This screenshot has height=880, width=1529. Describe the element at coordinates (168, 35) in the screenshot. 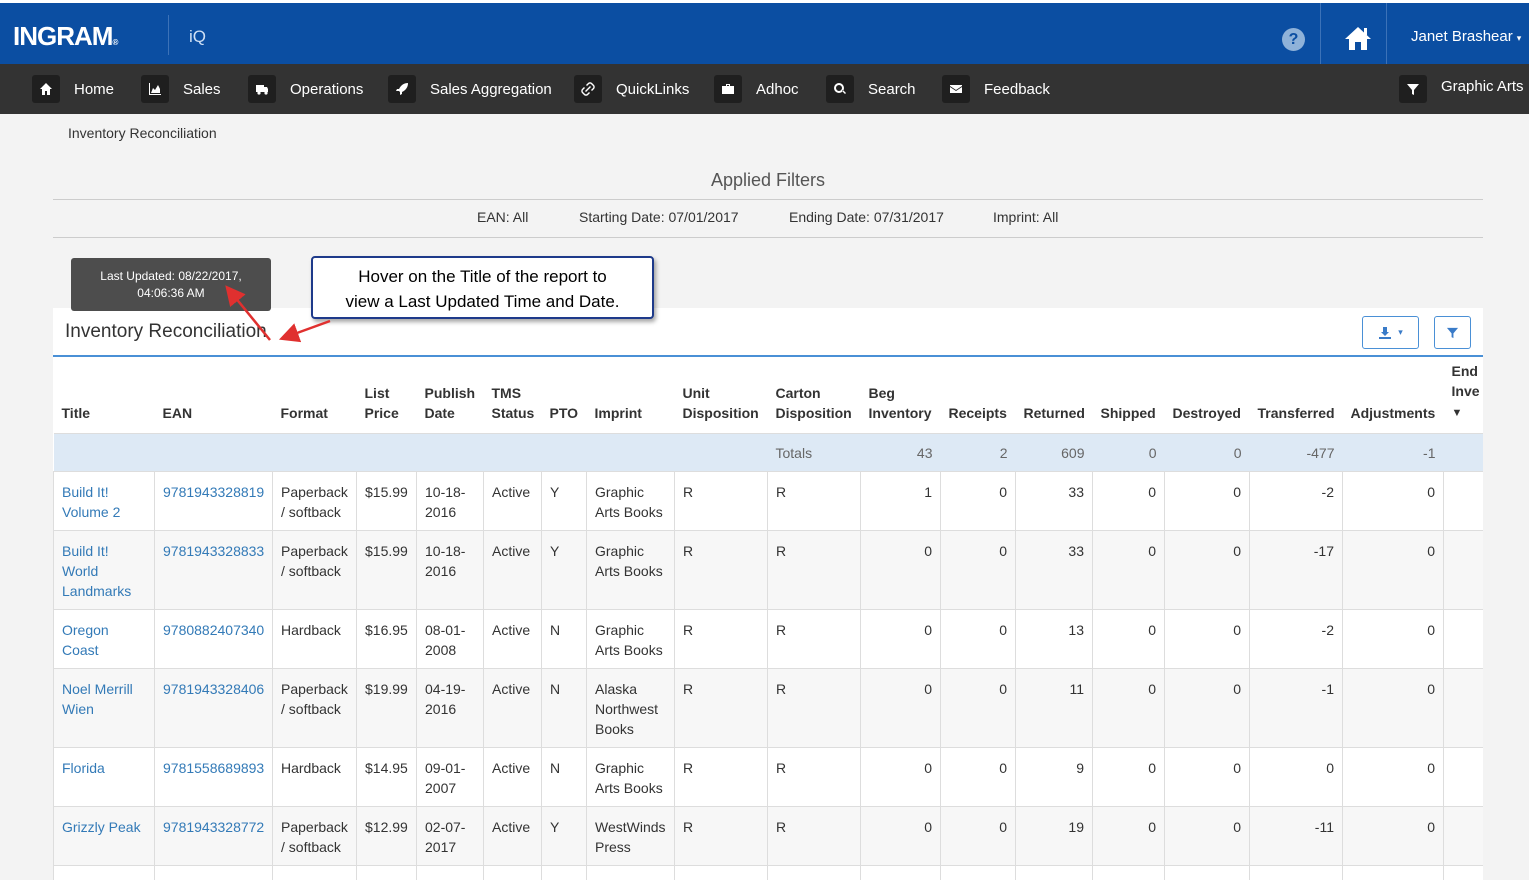

I see `logo-divider` at that location.